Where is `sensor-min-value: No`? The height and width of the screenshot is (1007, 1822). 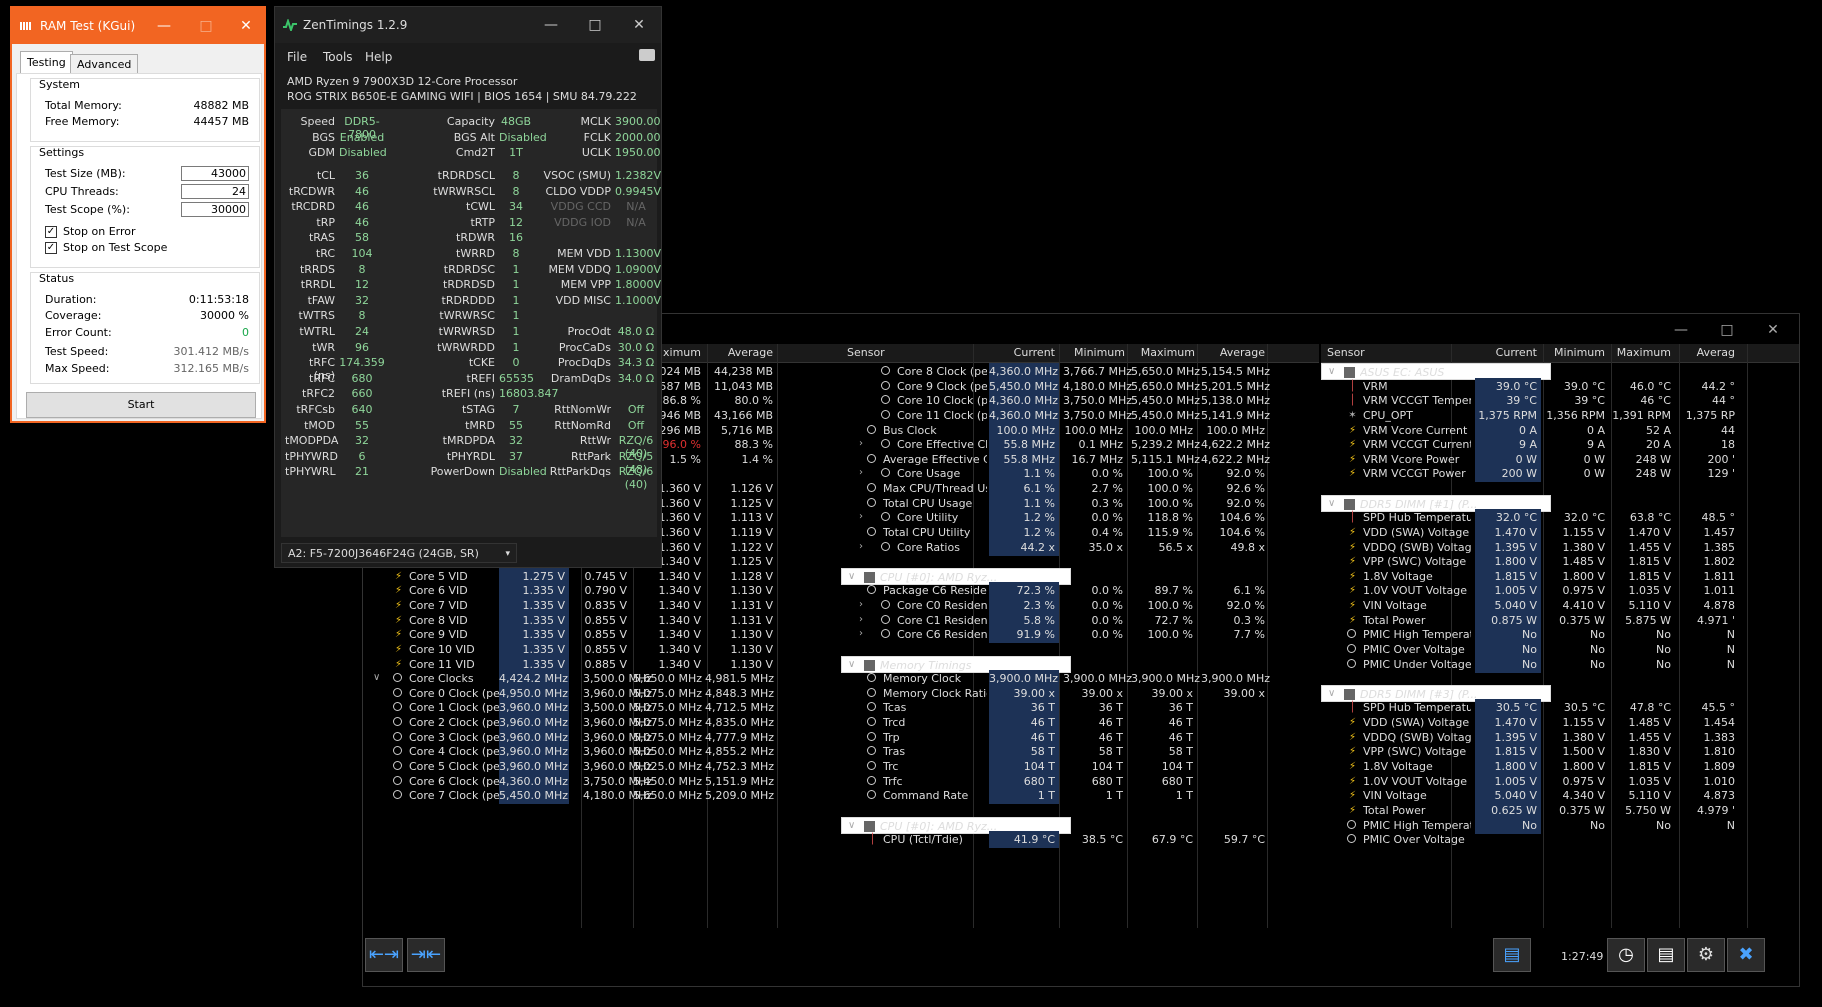 sensor-min-value: No is located at coordinates (1597, 635).